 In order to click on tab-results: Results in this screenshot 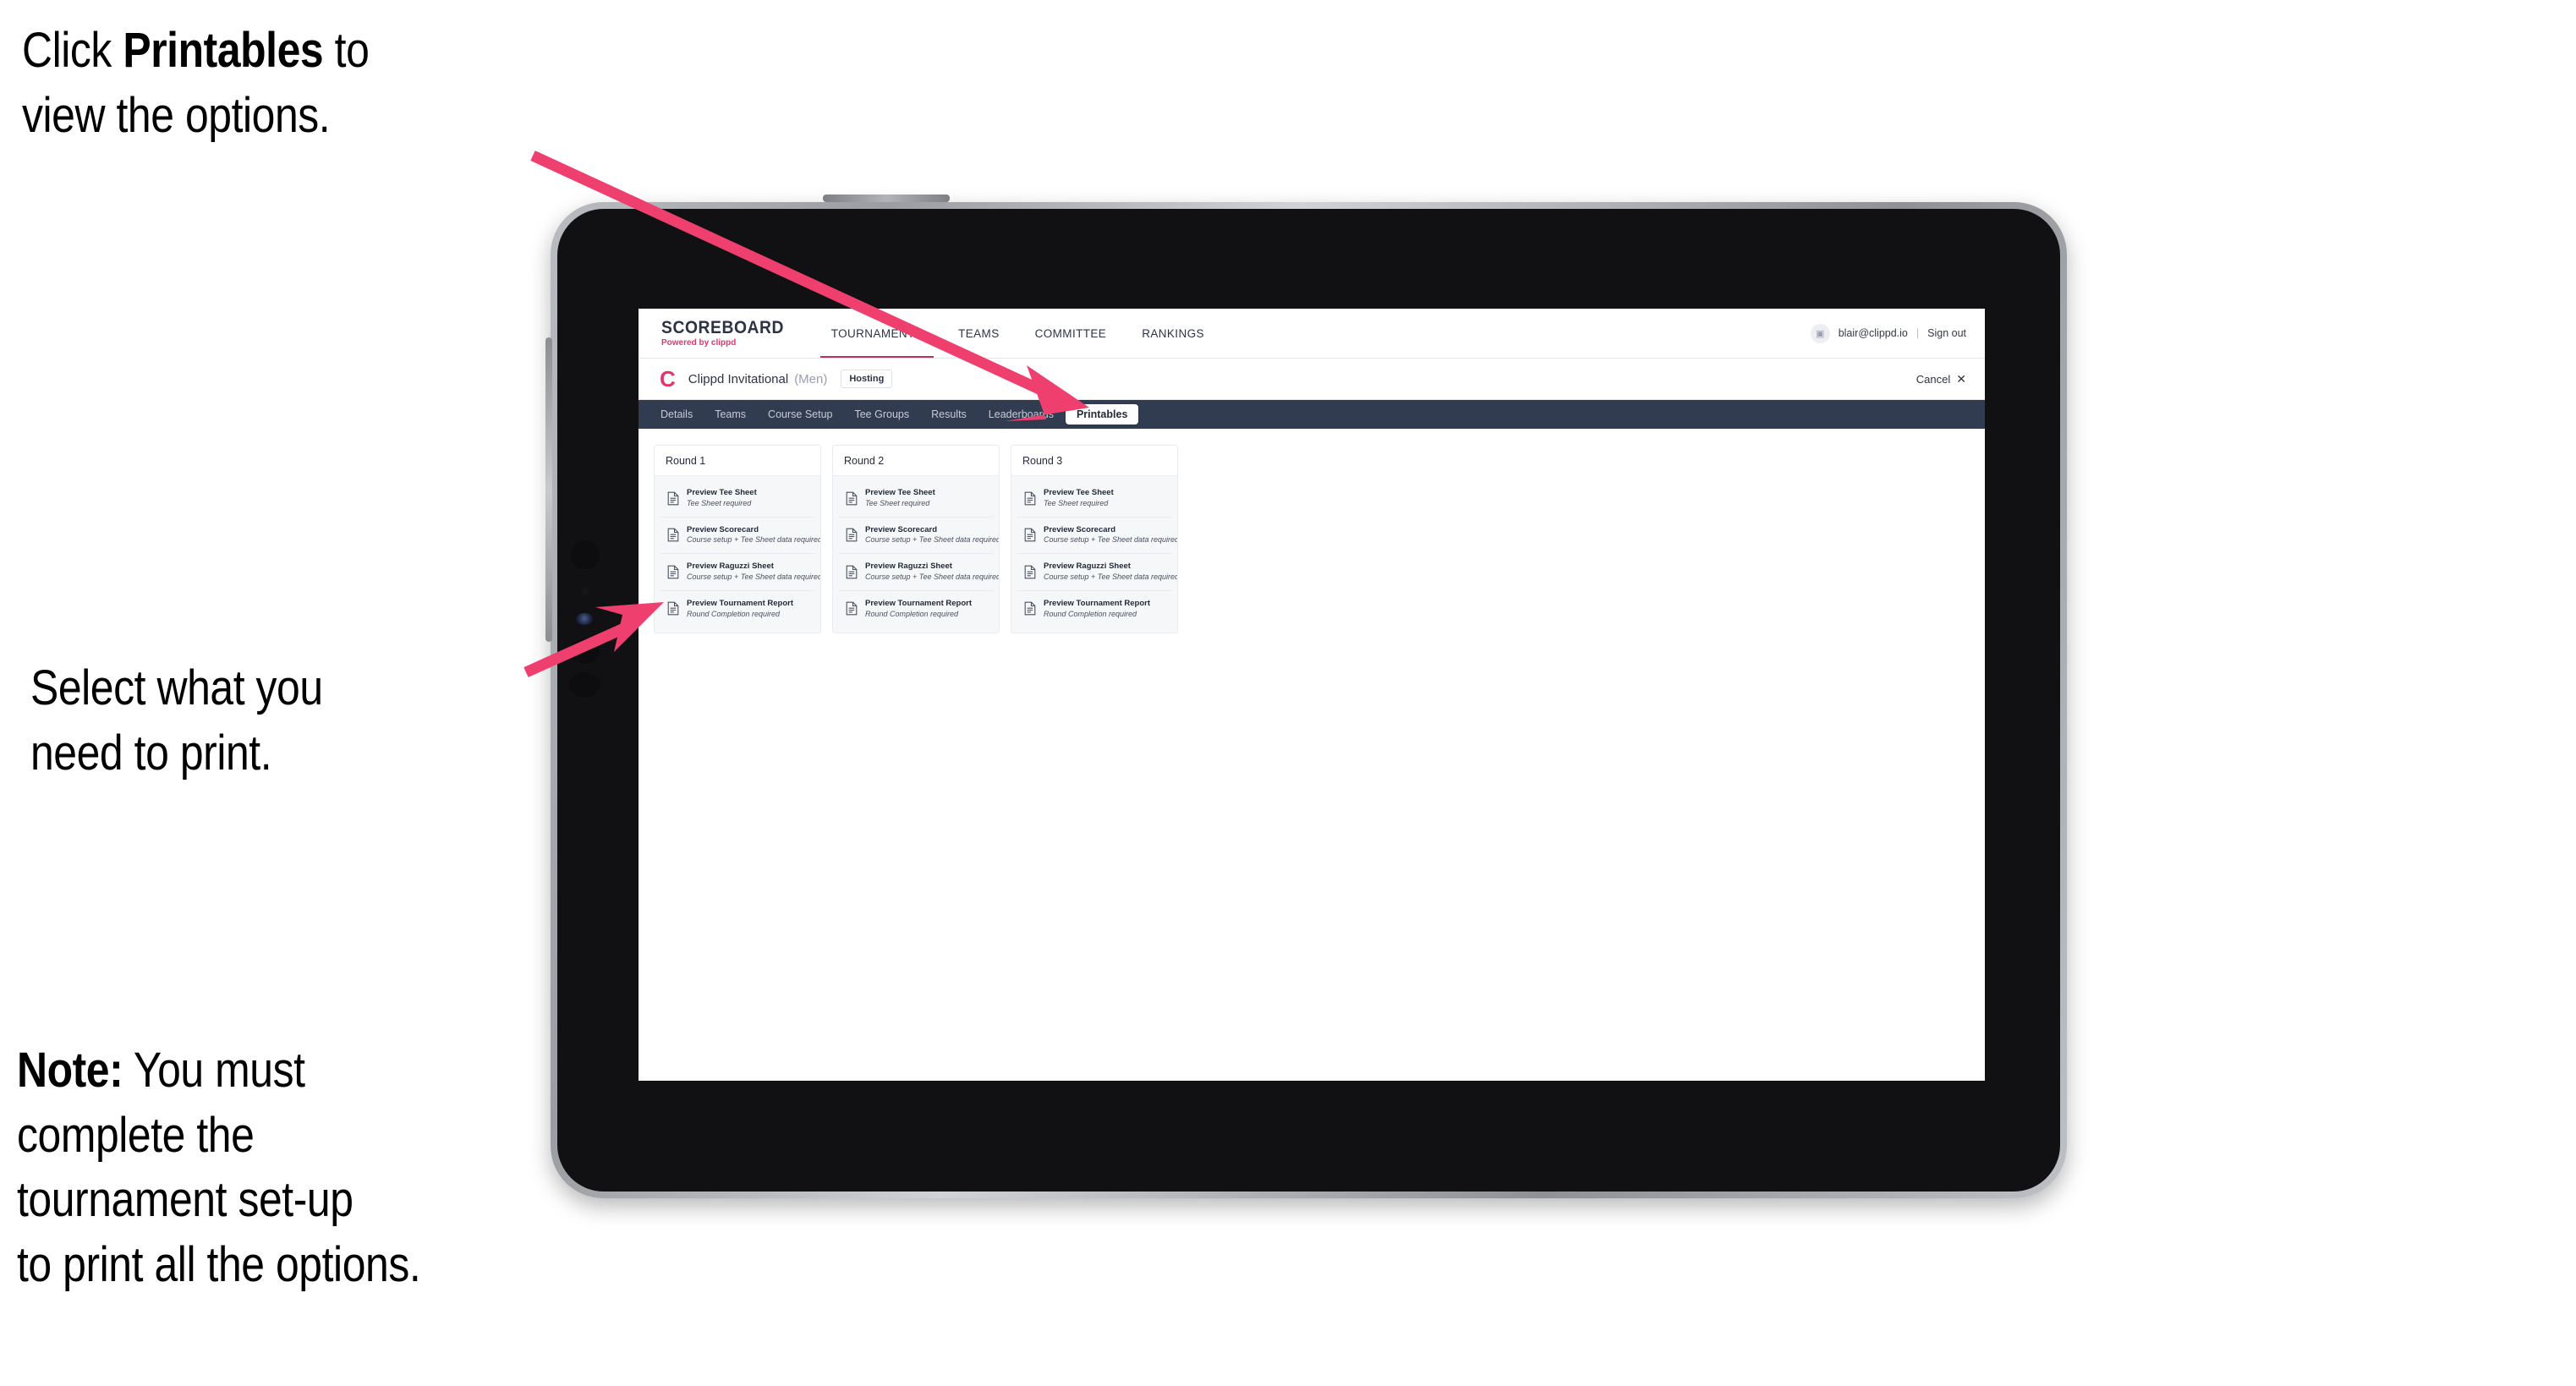, I will do `click(949, 415)`.